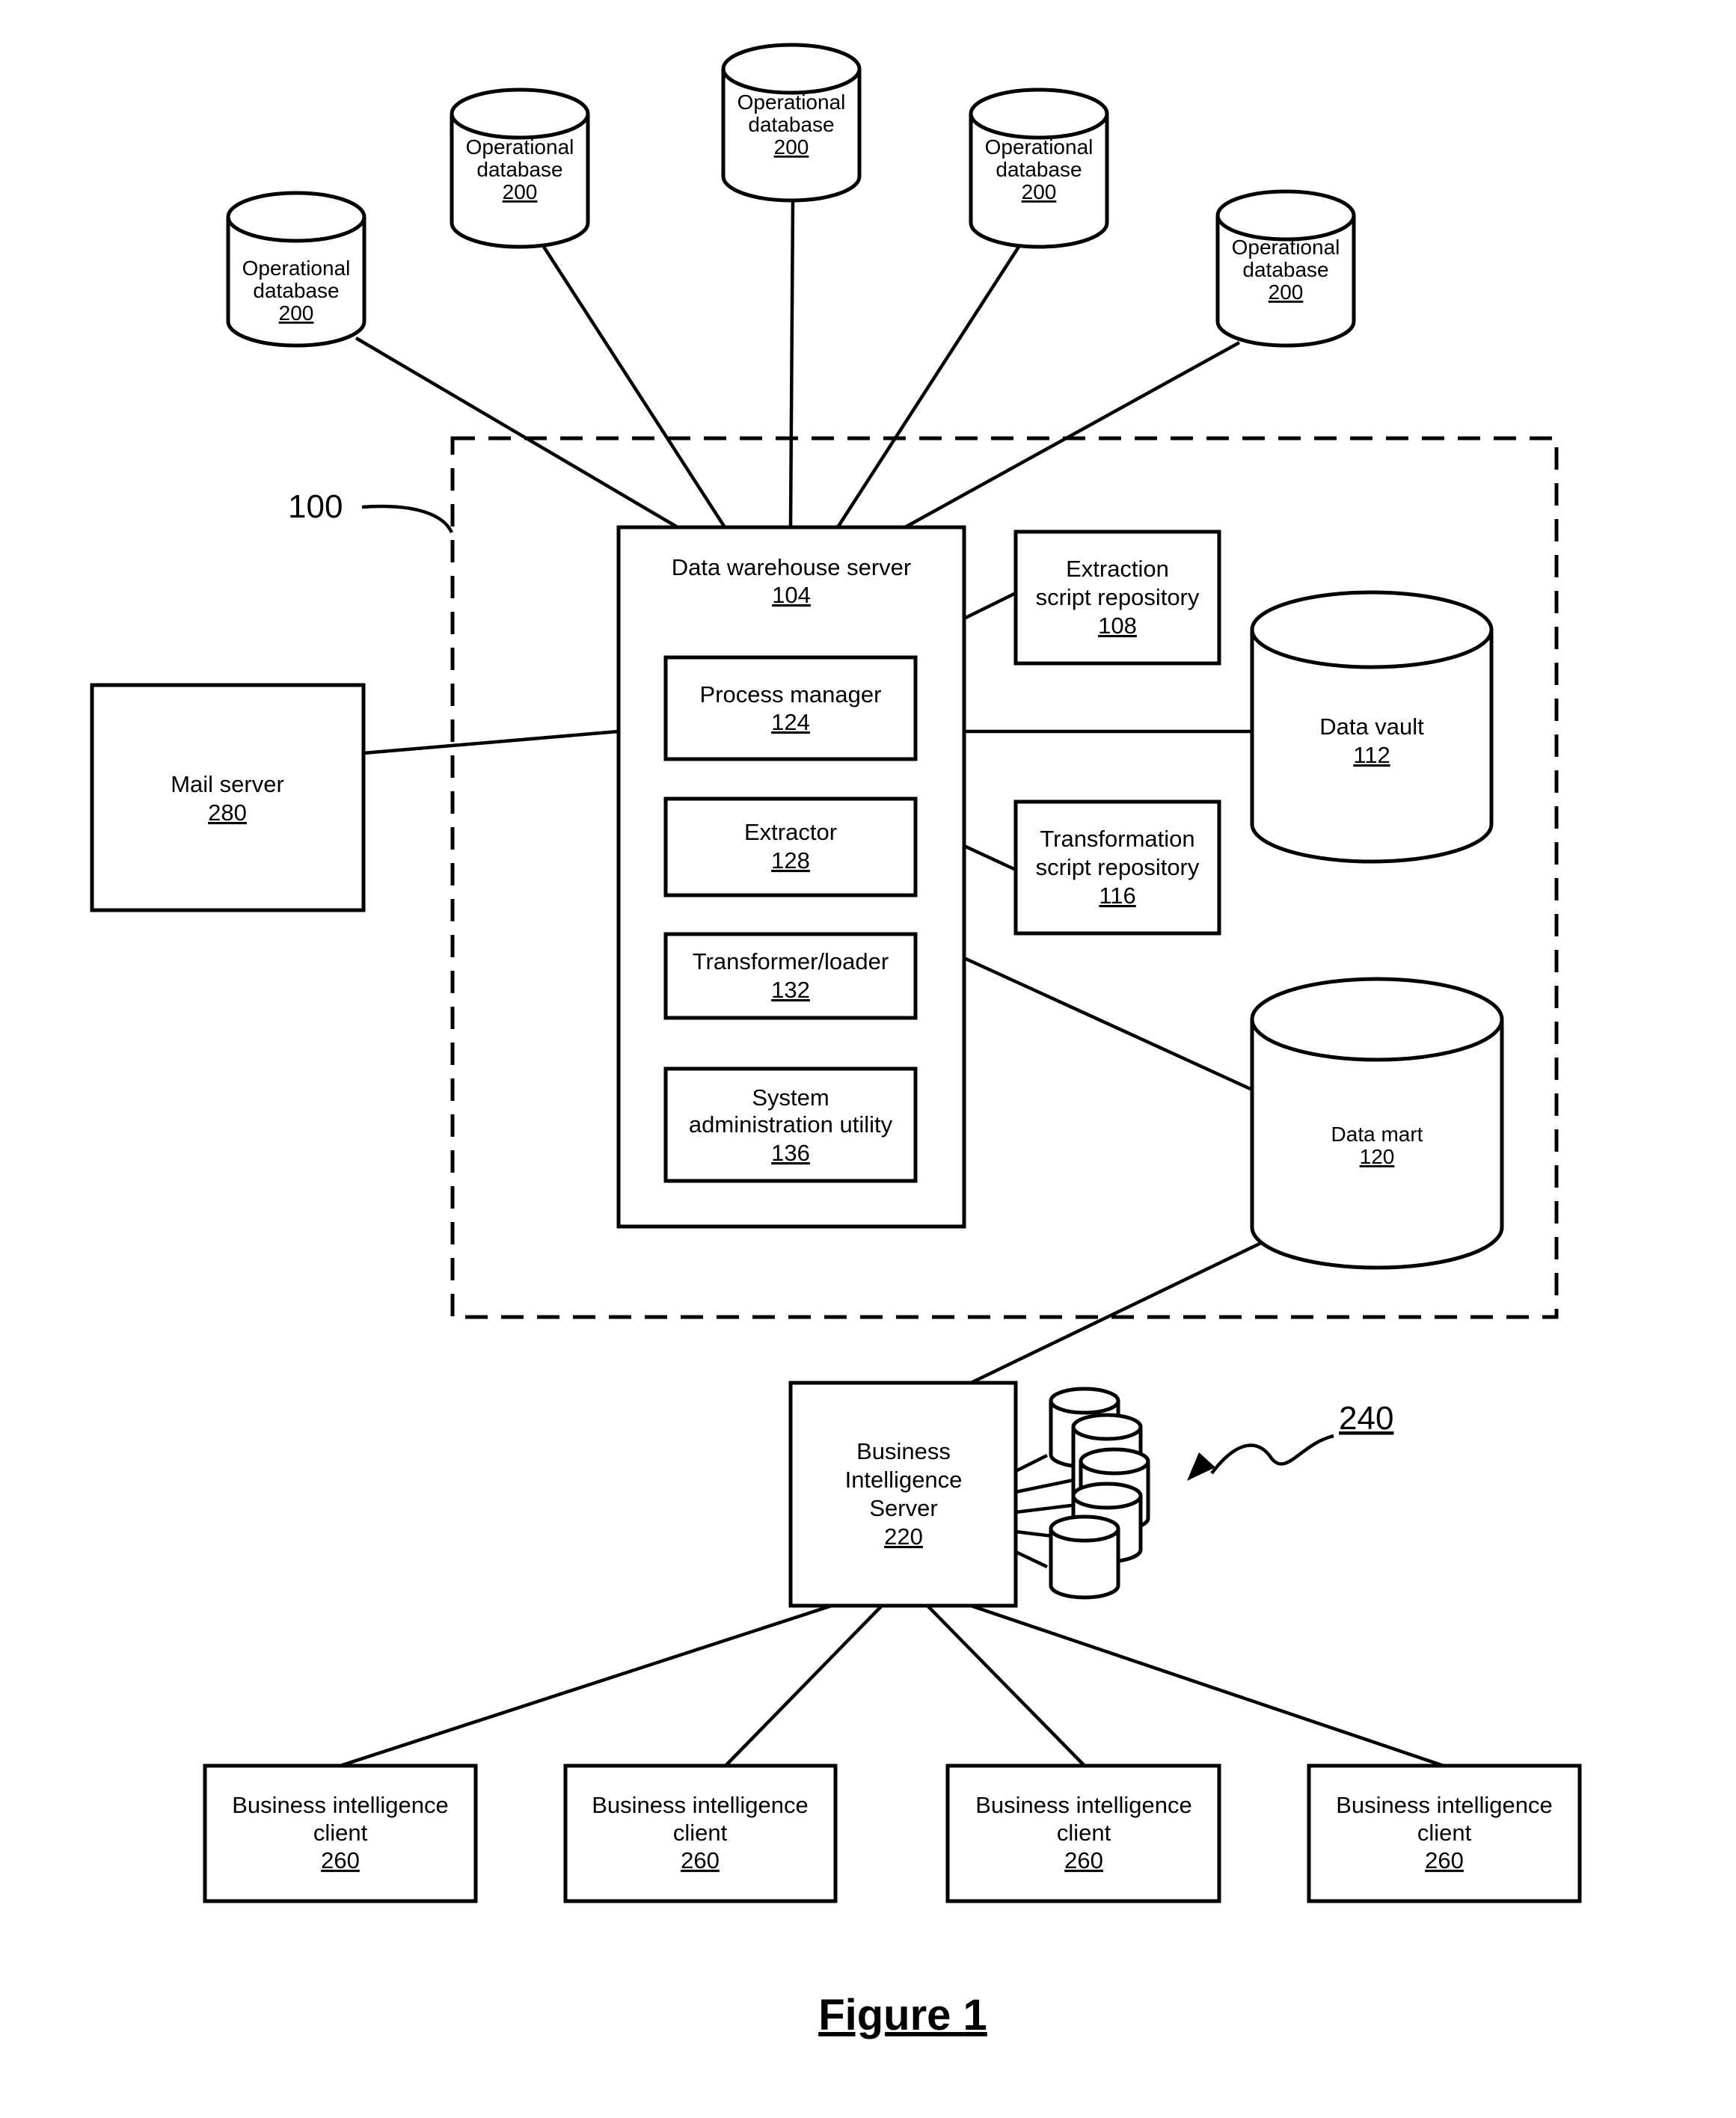 Image resolution: width=1736 pixels, height=2118 pixels. Describe the element at coordinates (1117, 569) in the screenshot. I see `extraction-repo-label: Extraction` at that location.